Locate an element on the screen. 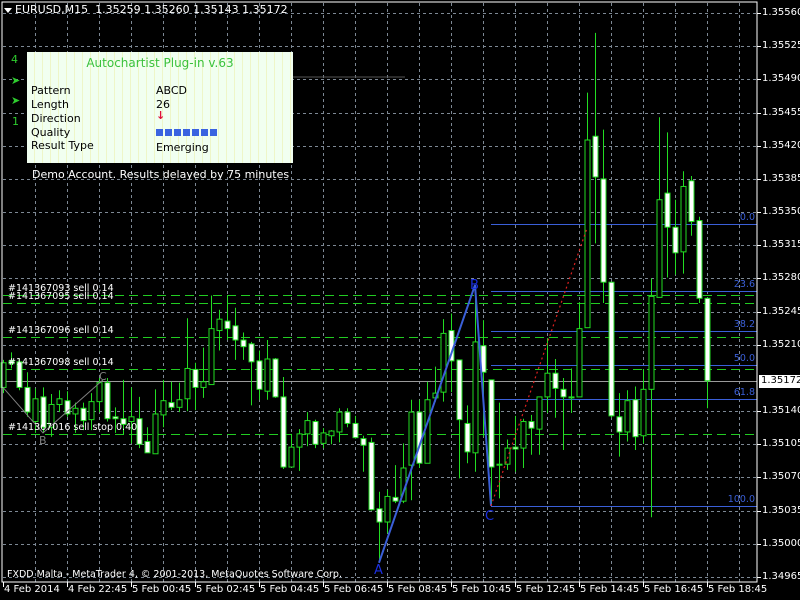  price-label: 1.35455 is located at coordinates (781, 112).